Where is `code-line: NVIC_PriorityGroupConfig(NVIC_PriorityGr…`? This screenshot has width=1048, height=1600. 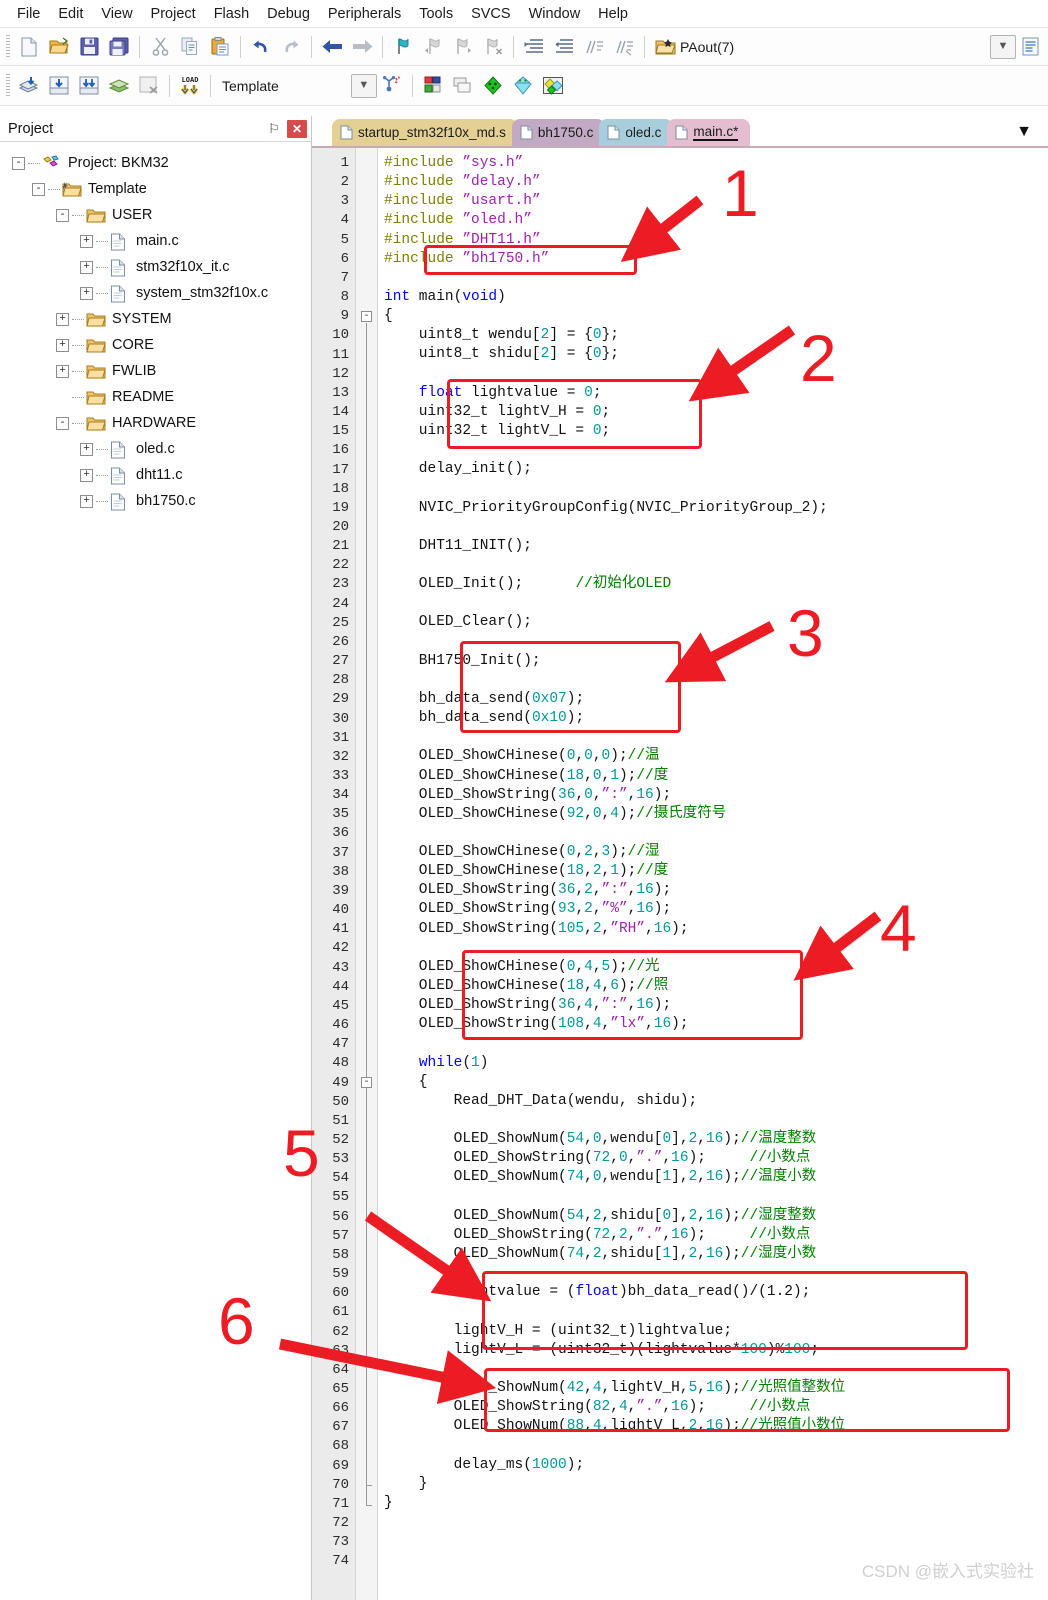
code-line: NVIC_PriorityGroupConfig(NVIC_PriorityGr… is located at coordinates (716, 508).